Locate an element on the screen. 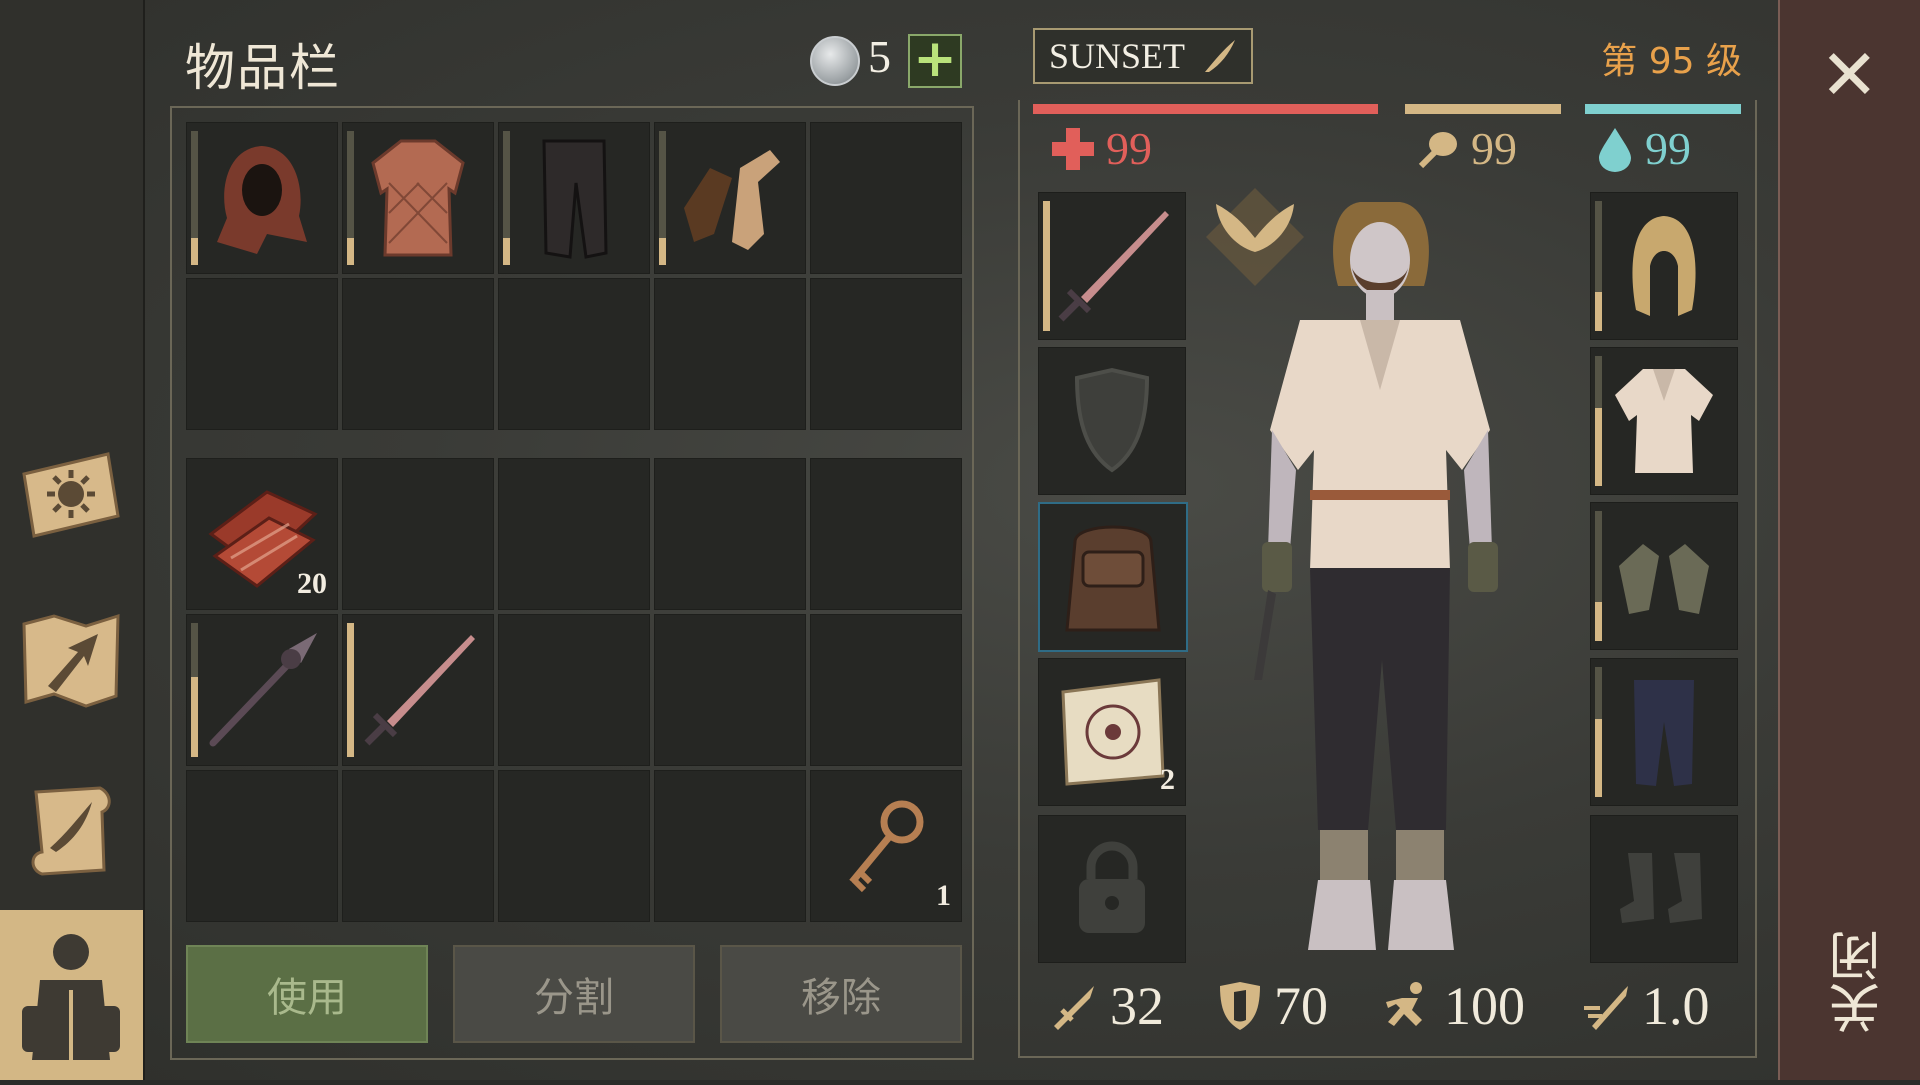 The image size is (1920, 1085). character-name-box: SUNSET is located at coordinates (1143, 56).